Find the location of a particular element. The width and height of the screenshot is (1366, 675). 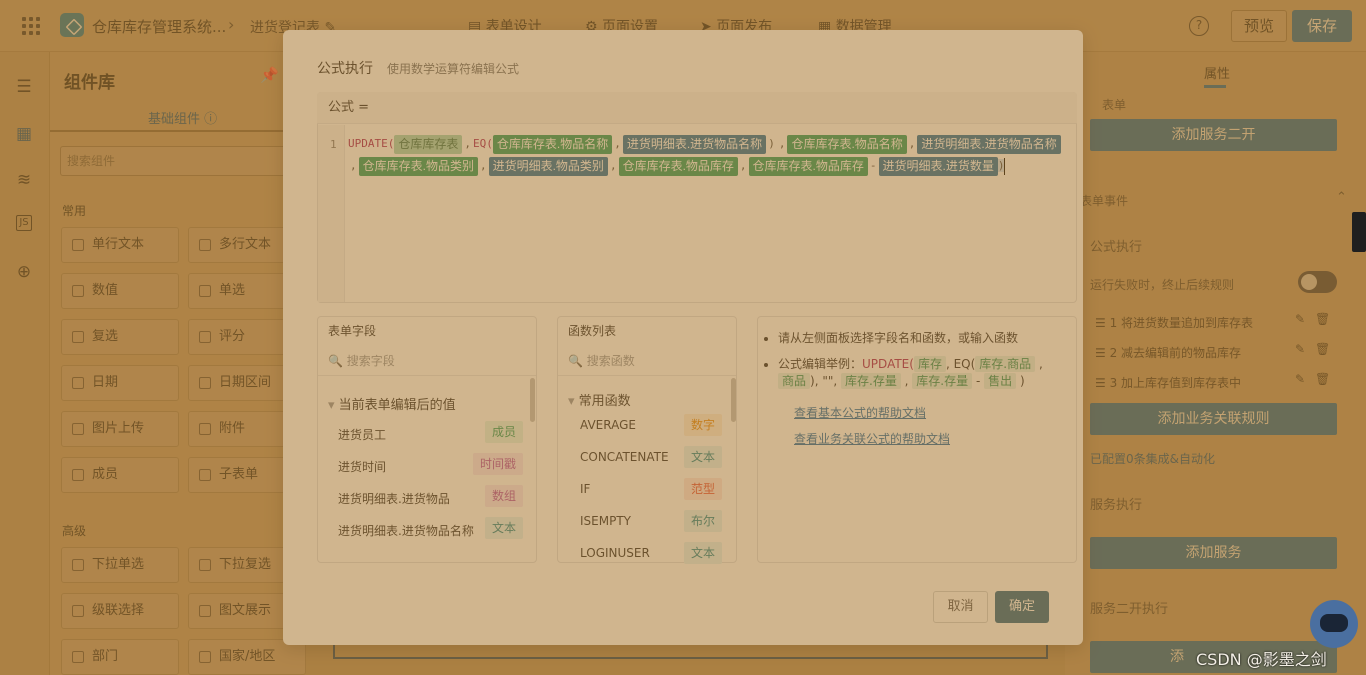

component-chip: 单行文本 is located at coordinates (120, 245).